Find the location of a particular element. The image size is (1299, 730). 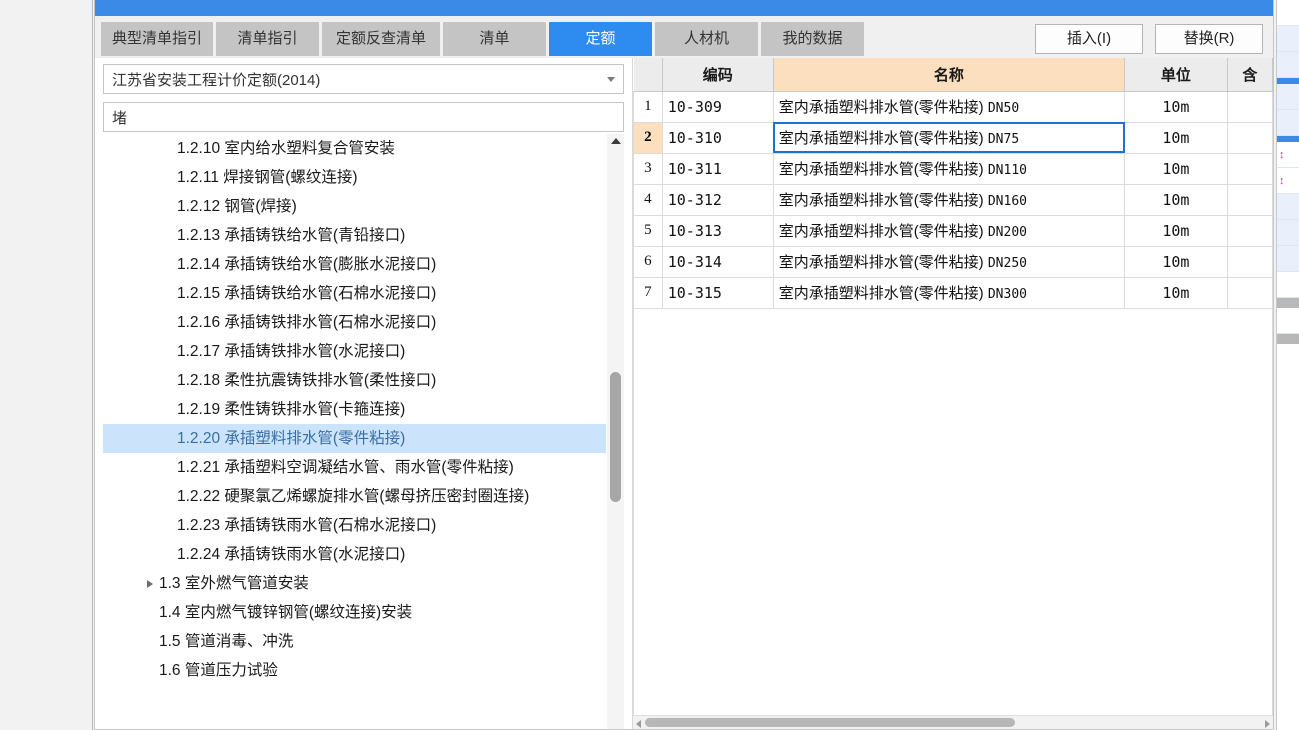

cell-name: 室内承插塑料排水管(零件粘接) DN160 is located at coordinates (949, 199).